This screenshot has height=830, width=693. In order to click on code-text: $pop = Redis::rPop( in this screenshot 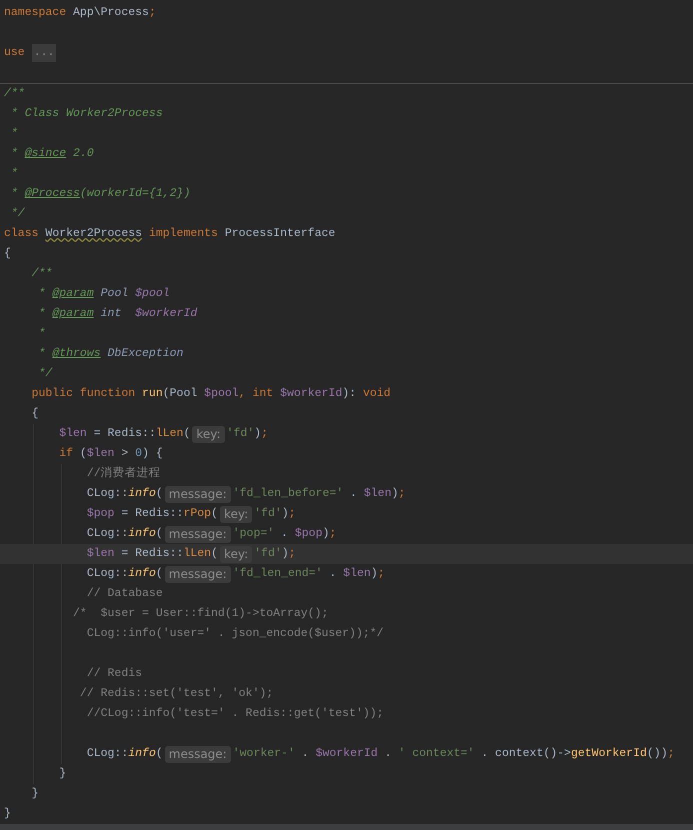, I will do `click(152, 514)`.